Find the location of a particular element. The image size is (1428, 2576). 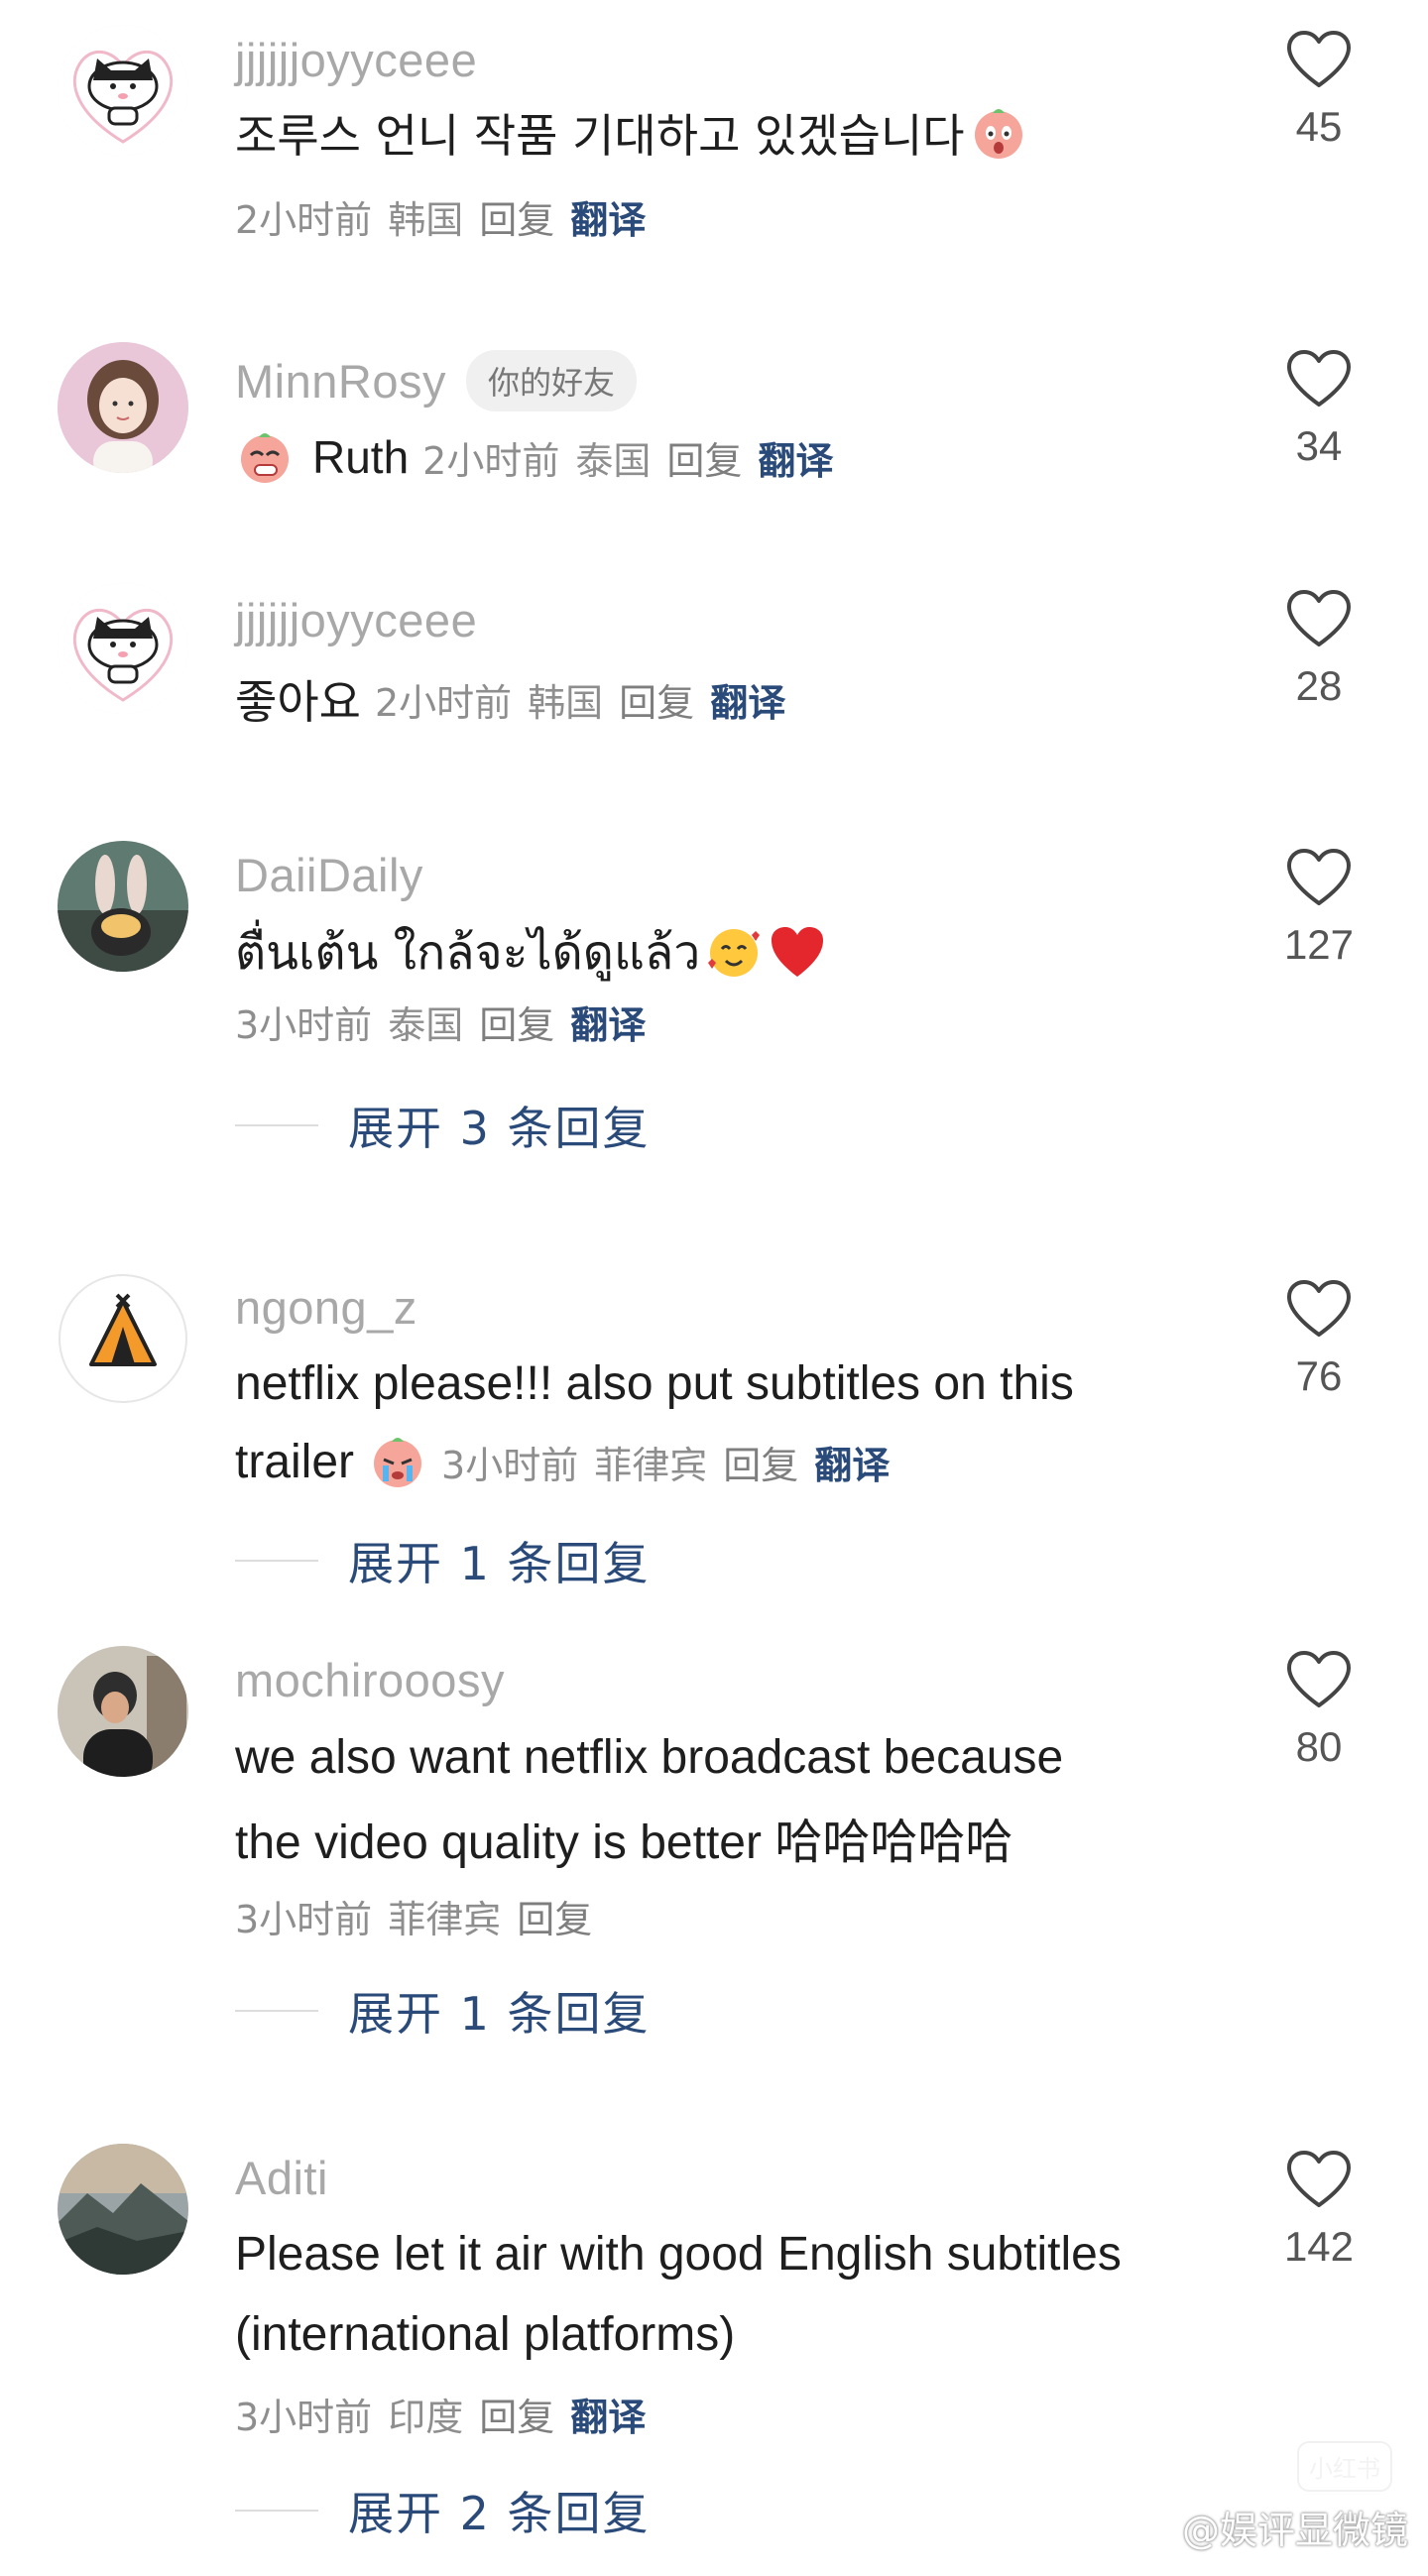

username: mochirooosy is located at coordinates (370, 1680).